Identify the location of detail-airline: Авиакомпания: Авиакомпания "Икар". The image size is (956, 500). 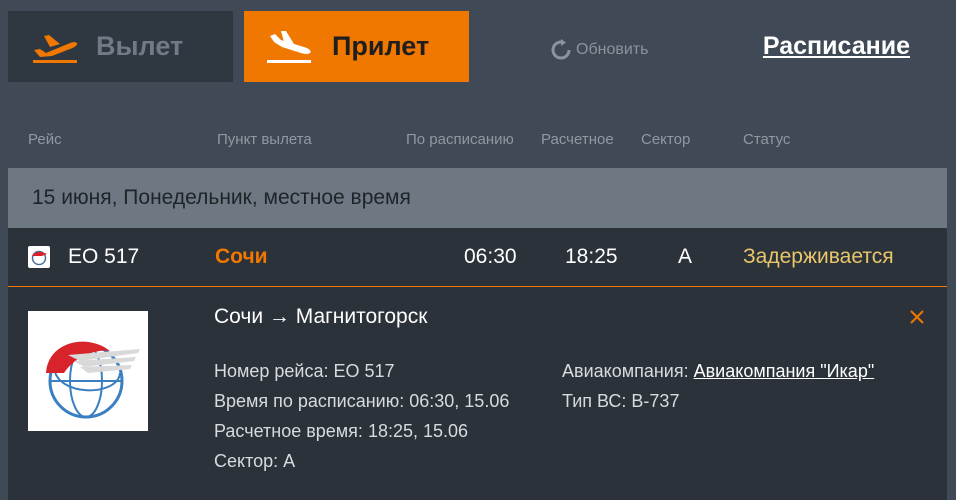
(718, 371).